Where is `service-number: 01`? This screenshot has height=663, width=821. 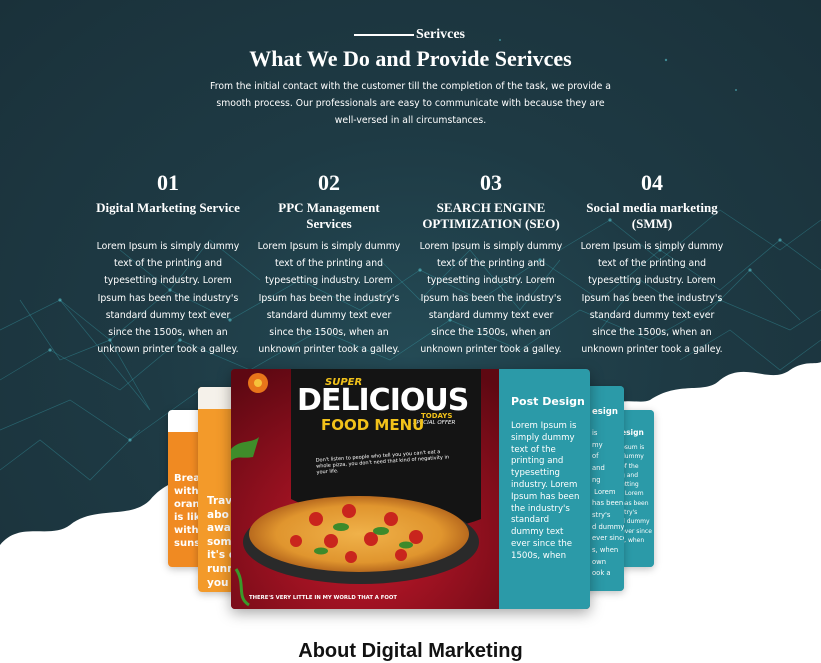
service-number: 01 is located at coordinates (168, 182).